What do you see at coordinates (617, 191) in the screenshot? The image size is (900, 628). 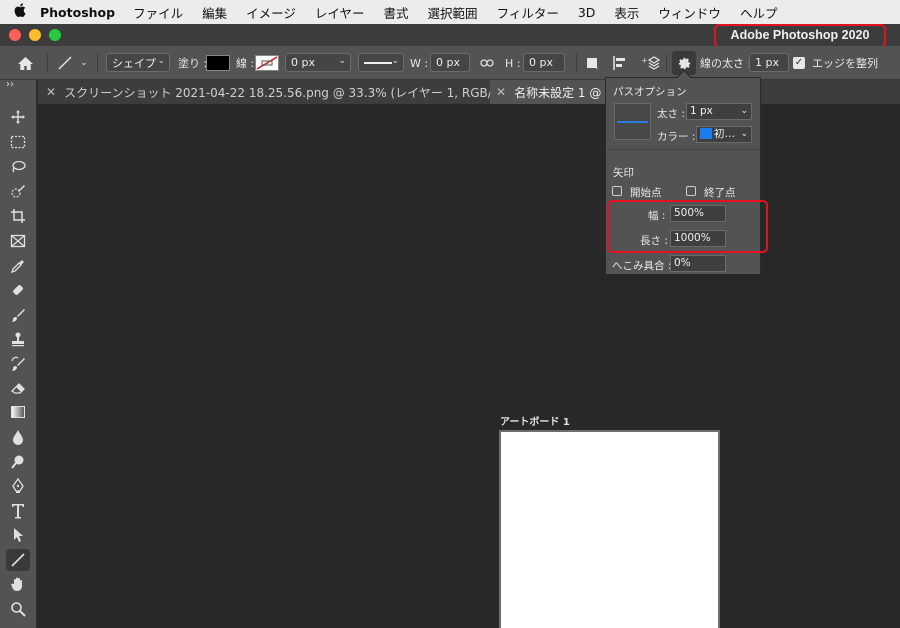 I see `start-point-checkbox` at bounding box center [617, 191].